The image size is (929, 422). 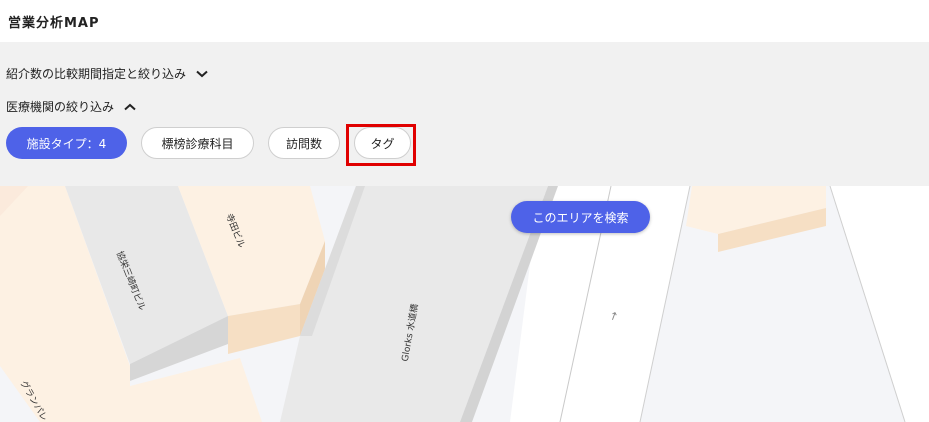 I want to click on chevron-up-icon, so click(x=130, y=107).